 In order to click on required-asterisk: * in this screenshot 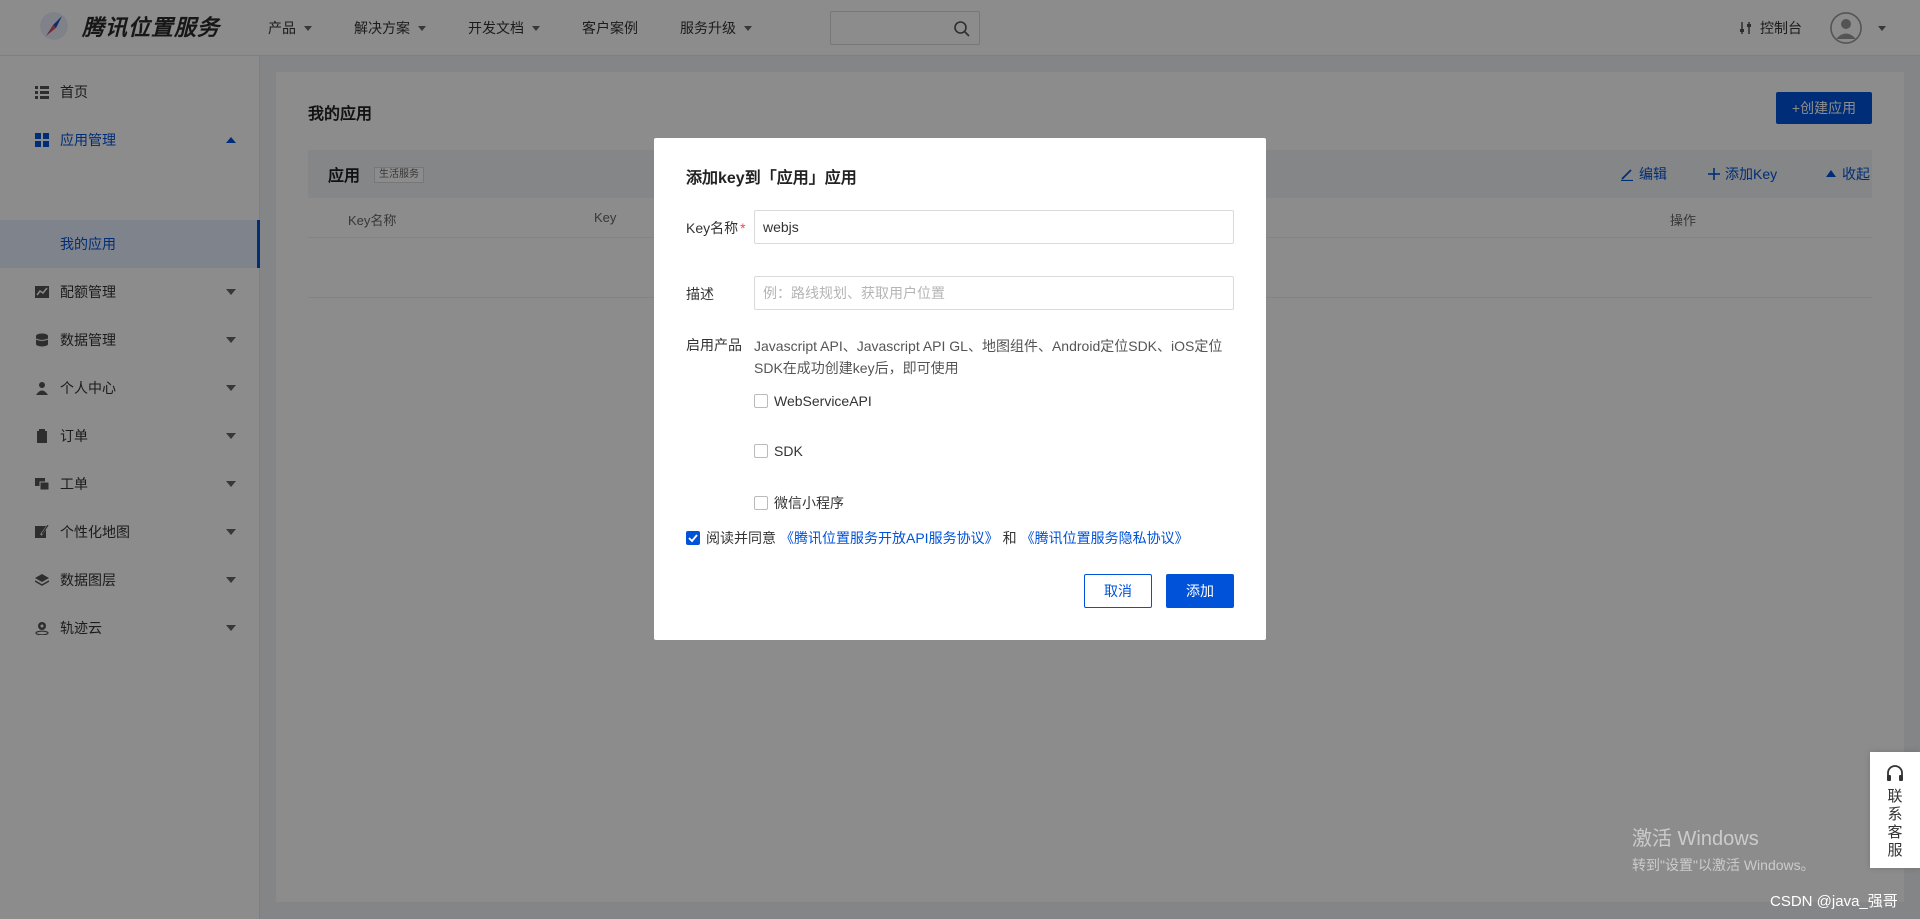, I will do `click(743, 228)`.